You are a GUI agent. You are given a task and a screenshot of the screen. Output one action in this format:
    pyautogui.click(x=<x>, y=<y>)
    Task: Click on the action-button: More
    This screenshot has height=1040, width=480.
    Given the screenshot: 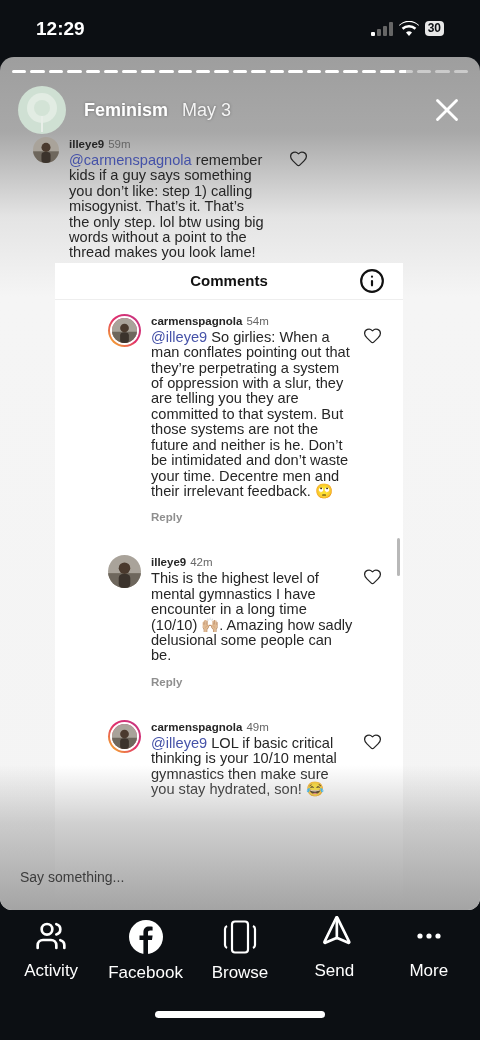 What is the action you would take?
    pyautogui.click(x=428, y=951)
    